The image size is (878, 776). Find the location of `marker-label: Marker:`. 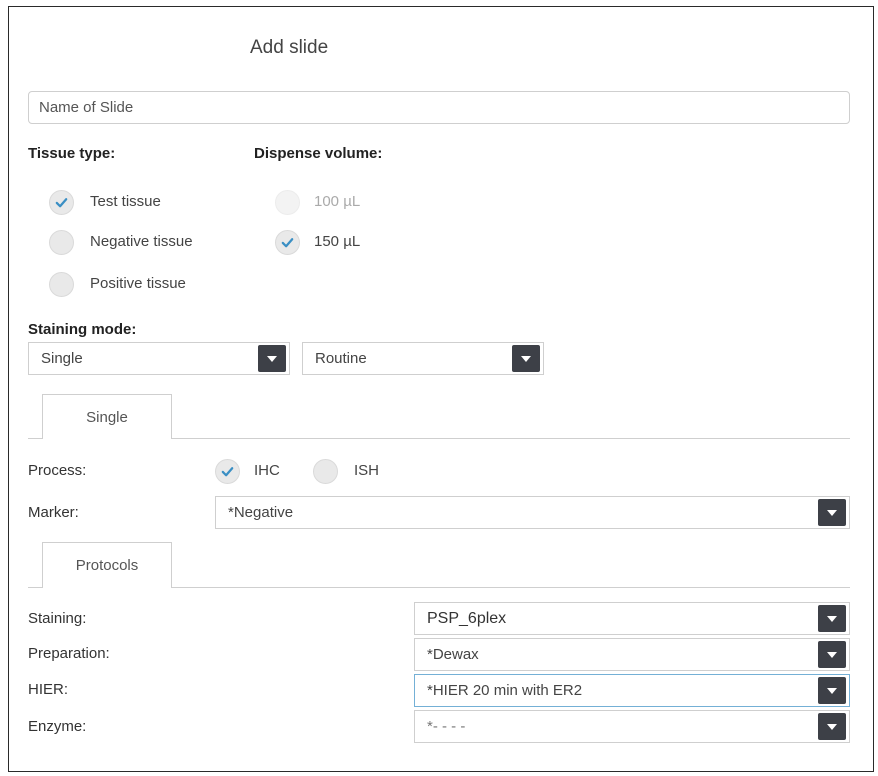

marker-label: Marker: is located at coordinates (53, 512).